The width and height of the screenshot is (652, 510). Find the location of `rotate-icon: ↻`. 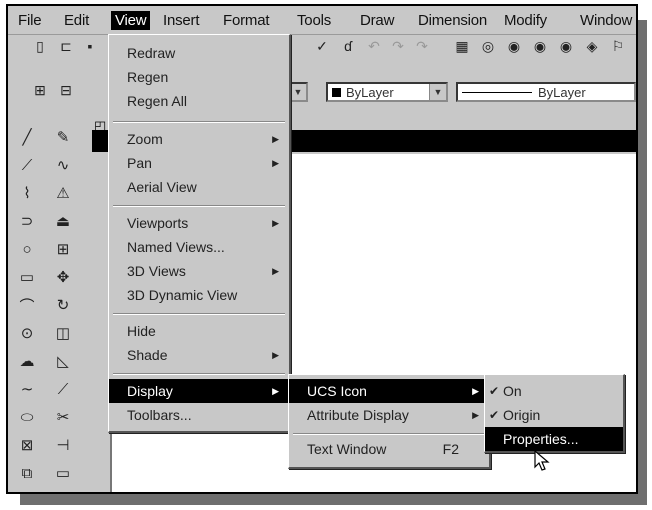

rotate-icon: ↻ is located at coordinates (63, 305).